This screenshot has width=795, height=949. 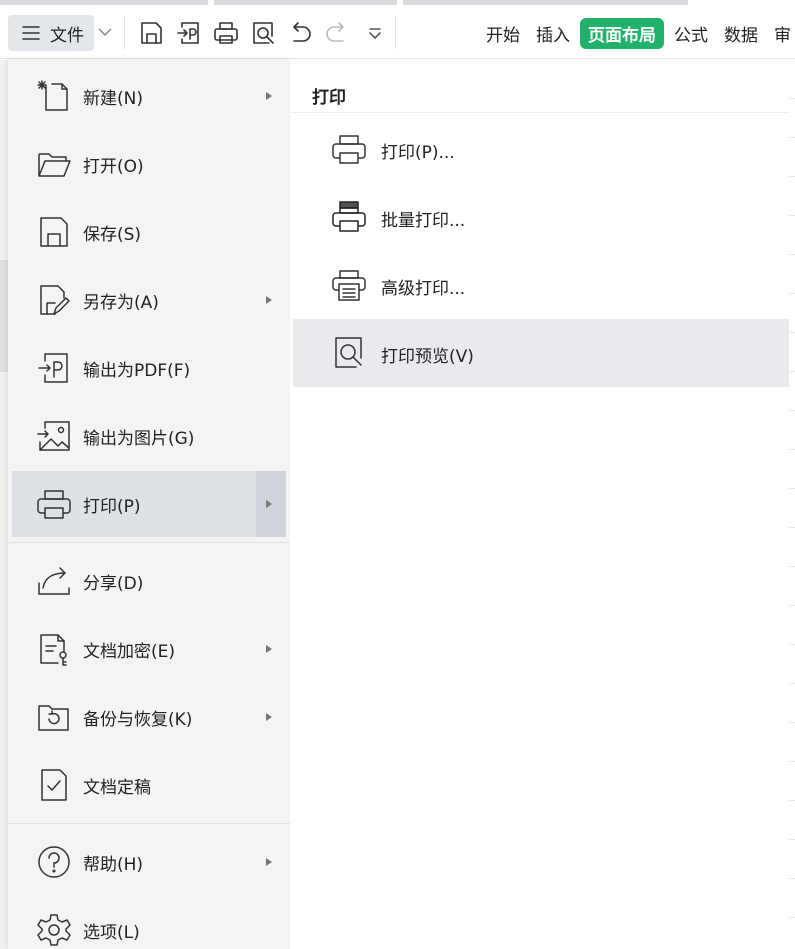 I want to click on redo-button, so click(x=337, y=33).